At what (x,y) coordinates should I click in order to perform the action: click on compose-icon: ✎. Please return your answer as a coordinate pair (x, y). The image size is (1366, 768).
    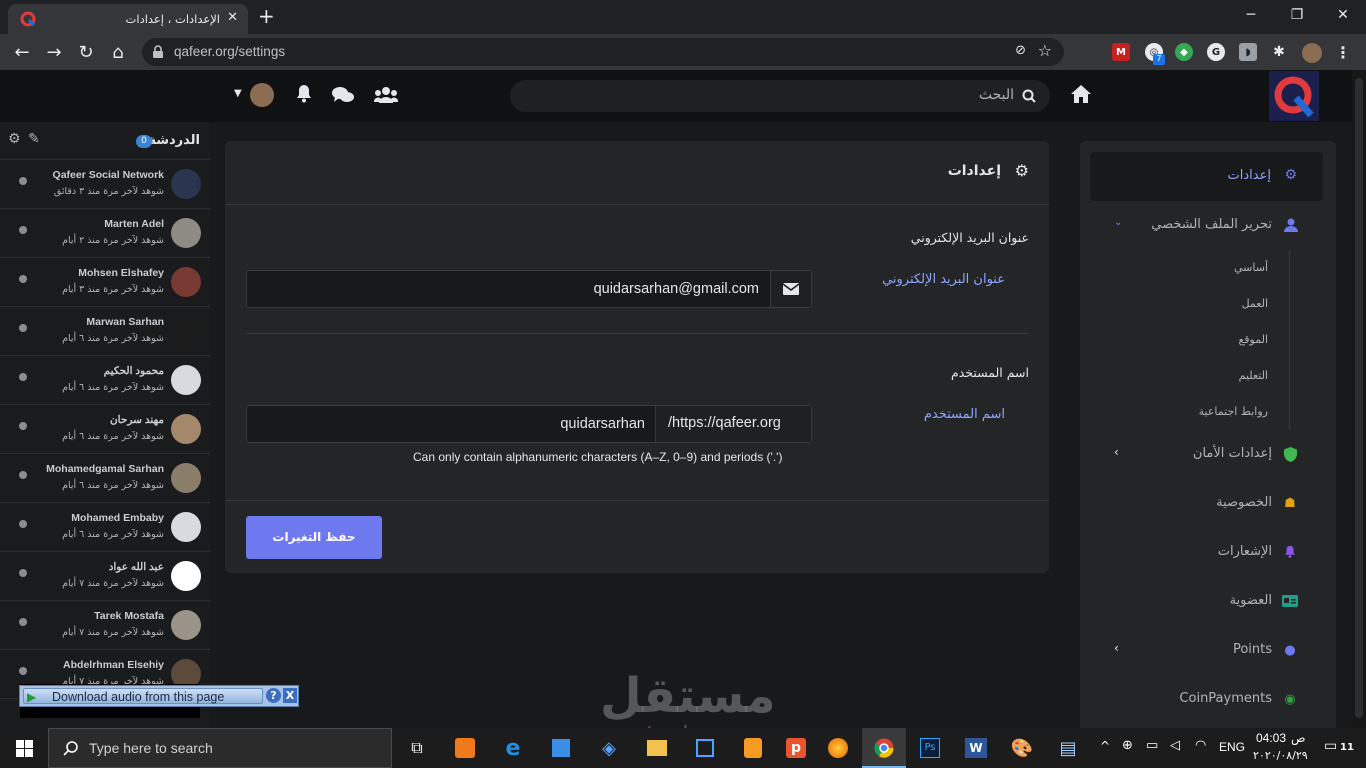
    Looking at the image, I should click on (34, 139).